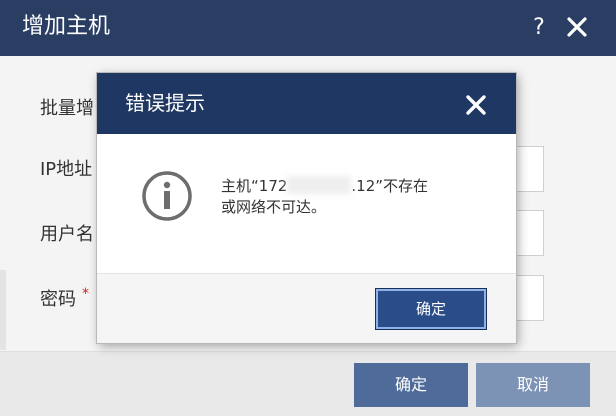 The height and width of the screenshot is (416, 616). Describe the element at coordinates (539, 28) in the screenshot. I see `help-icon: ?` at that location.